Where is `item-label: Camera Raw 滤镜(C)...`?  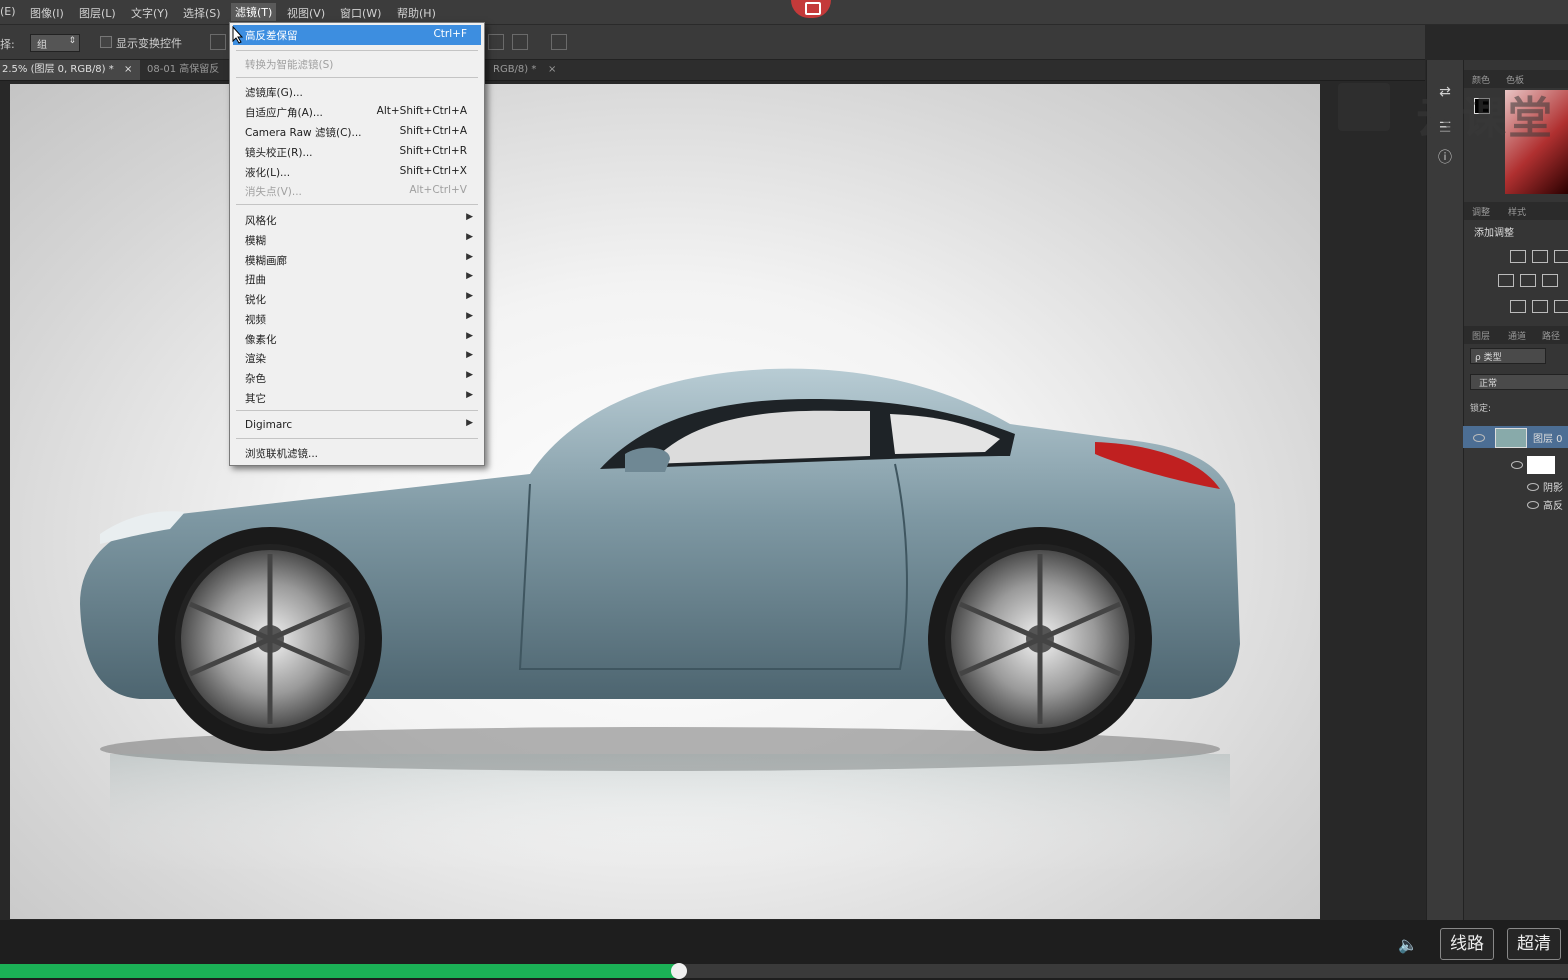 item-label: Camera Raw 滤镜(C)... is located at coordinates (303, 133).